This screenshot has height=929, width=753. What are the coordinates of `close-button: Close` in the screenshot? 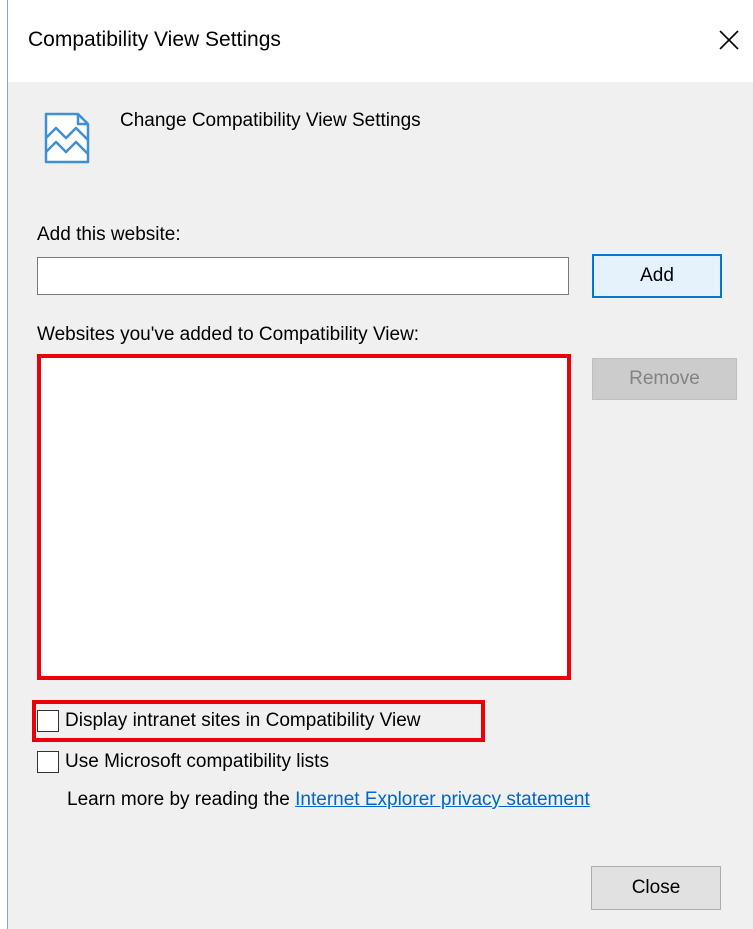 It's located at (656, 888).